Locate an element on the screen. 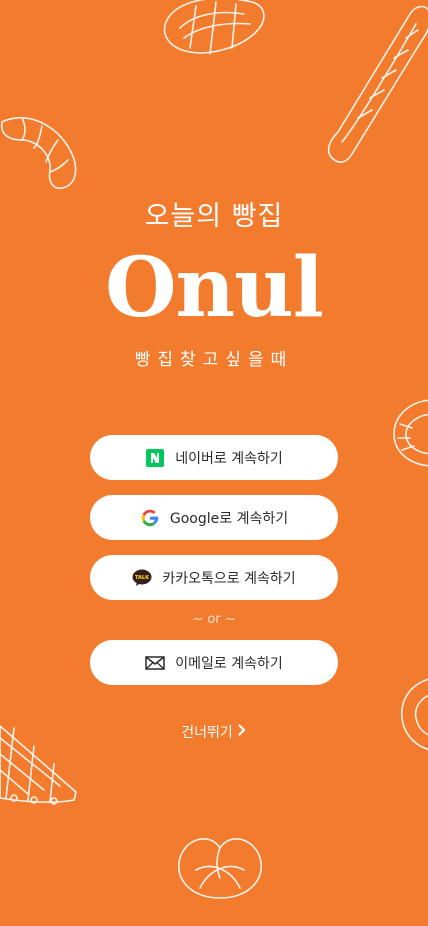 This screenshot has width=428, height=926. naver-icon is located at coordinates (155, 458).